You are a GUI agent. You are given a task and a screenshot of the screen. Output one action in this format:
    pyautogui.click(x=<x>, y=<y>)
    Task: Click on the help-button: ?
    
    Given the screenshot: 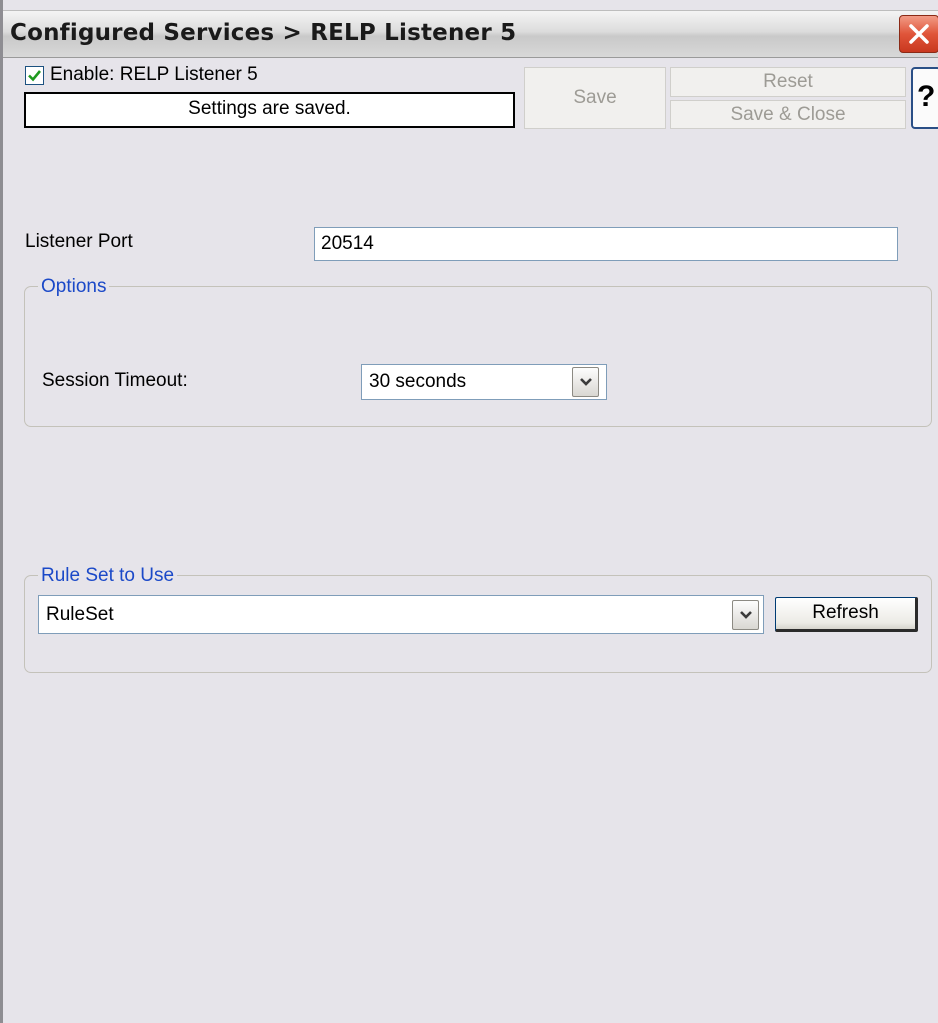 What is the action you would take?
    pyautogui.click(x=924, y=98)
    